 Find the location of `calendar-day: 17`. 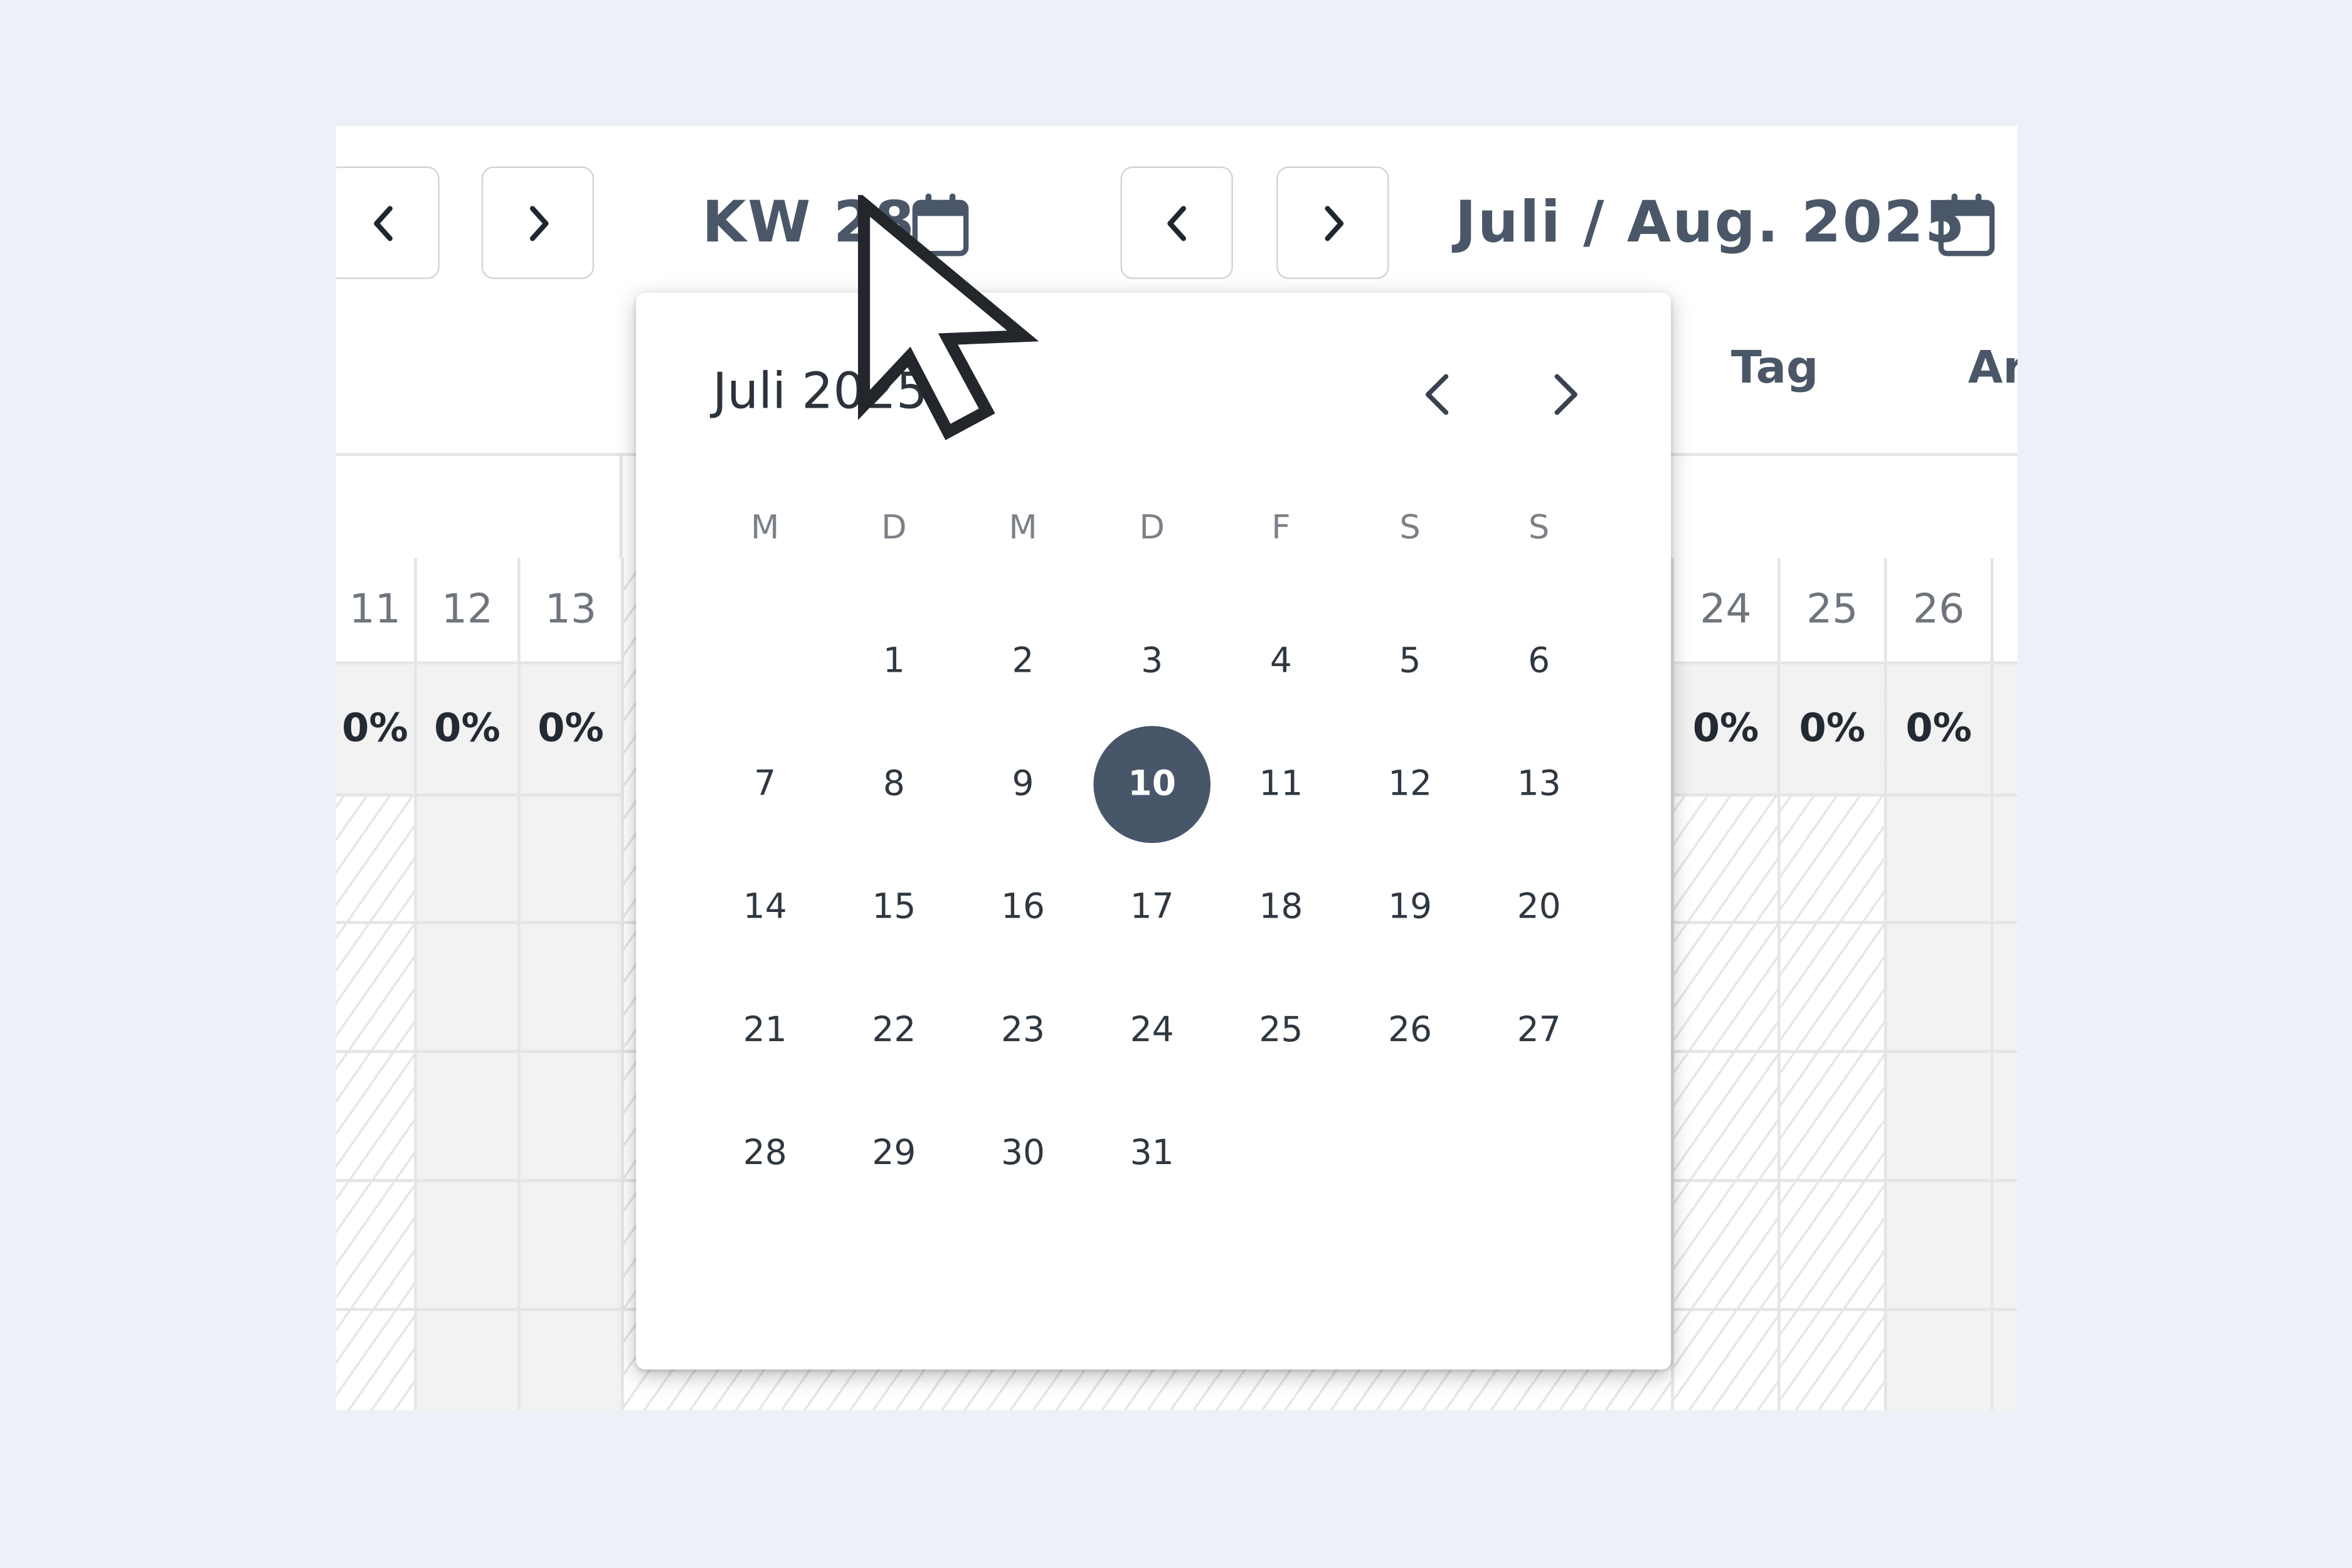

calendar-day: 17 is located at coordinates (1151, 908).